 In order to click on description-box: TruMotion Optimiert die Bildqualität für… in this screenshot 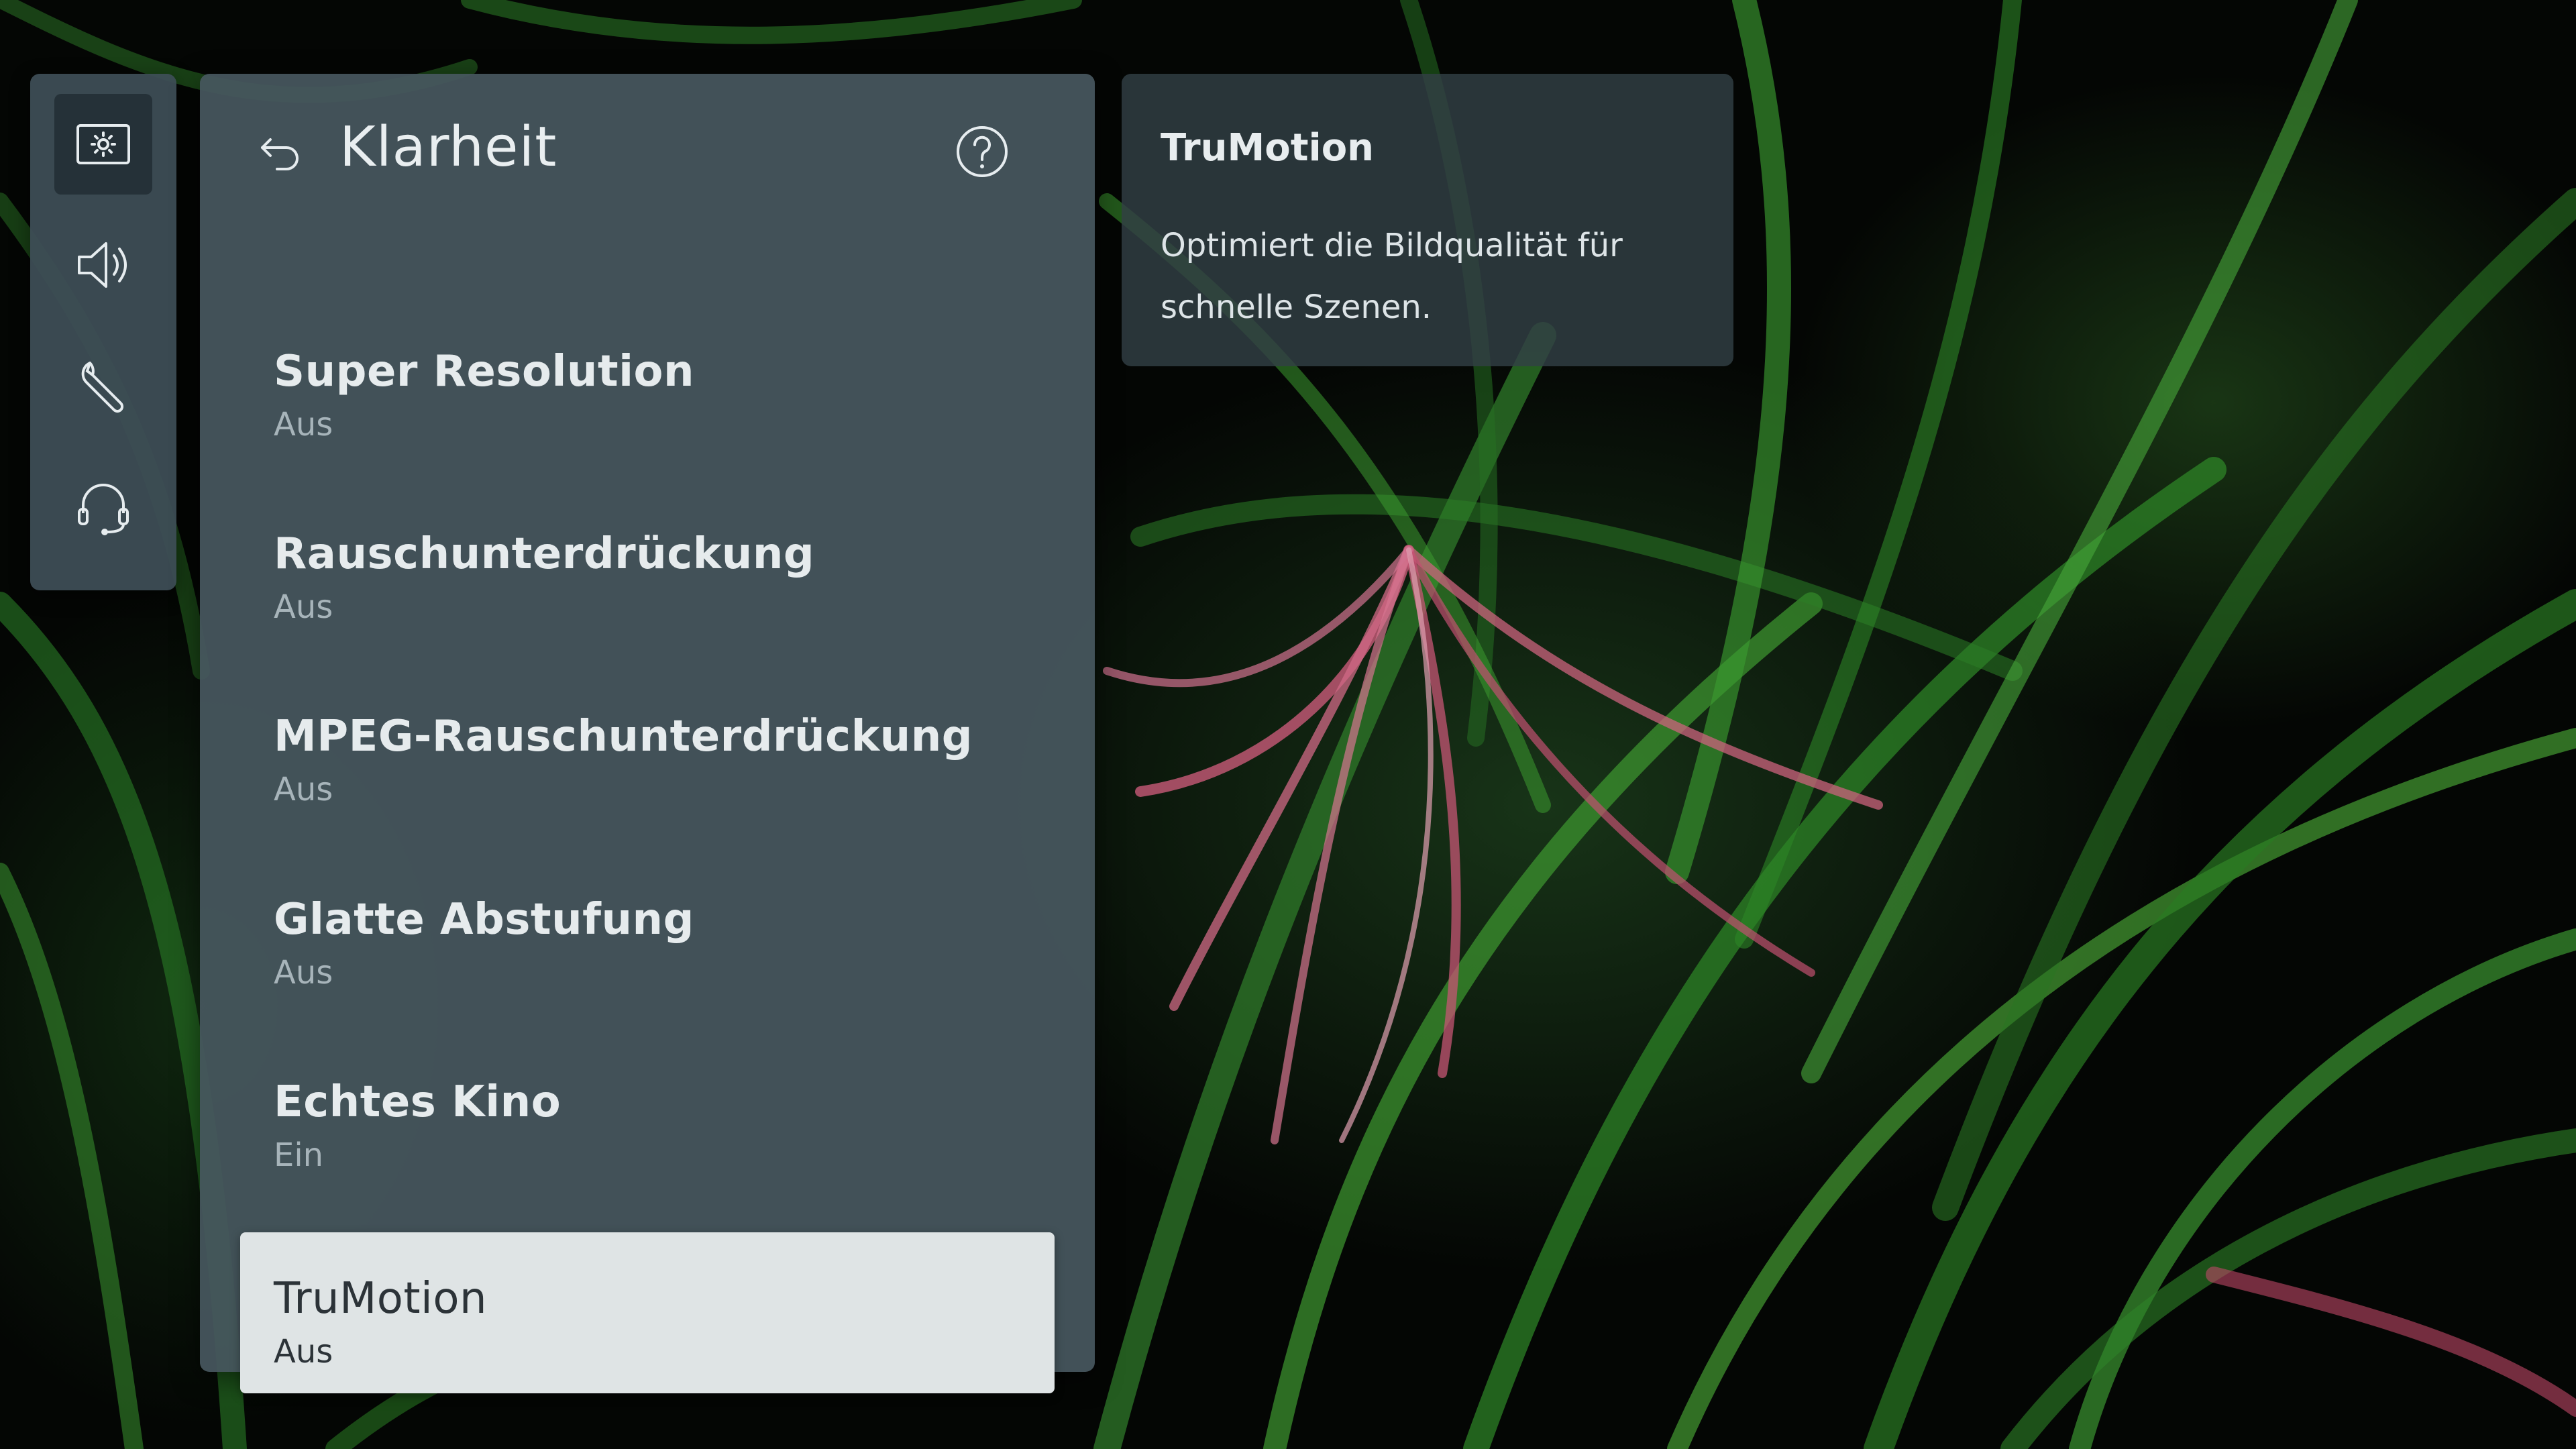, I will do `click(1427, 220)`.